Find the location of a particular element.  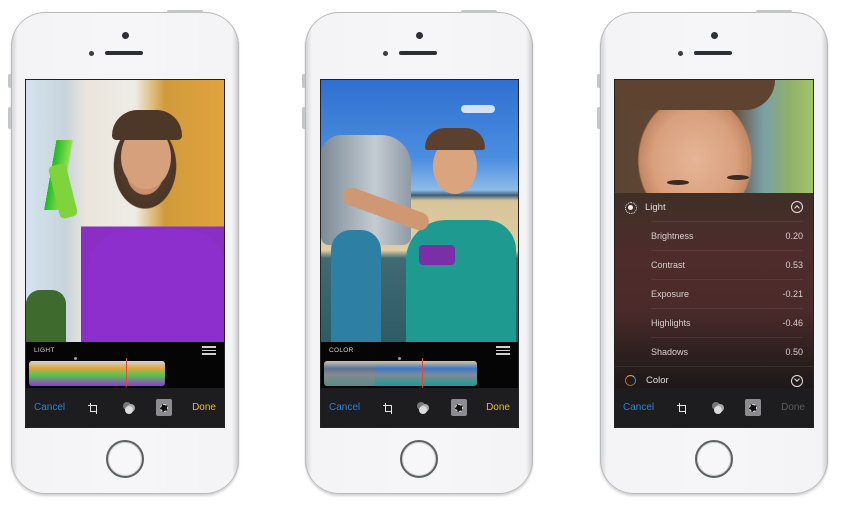

binocular-viewer is located at coordinates (366, 190).